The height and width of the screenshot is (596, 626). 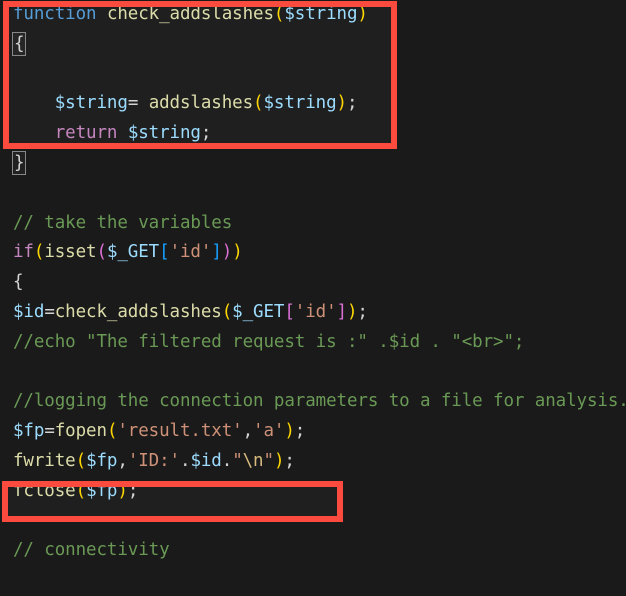 I want to click on code-line-2: {, so click(x=313, y=45).